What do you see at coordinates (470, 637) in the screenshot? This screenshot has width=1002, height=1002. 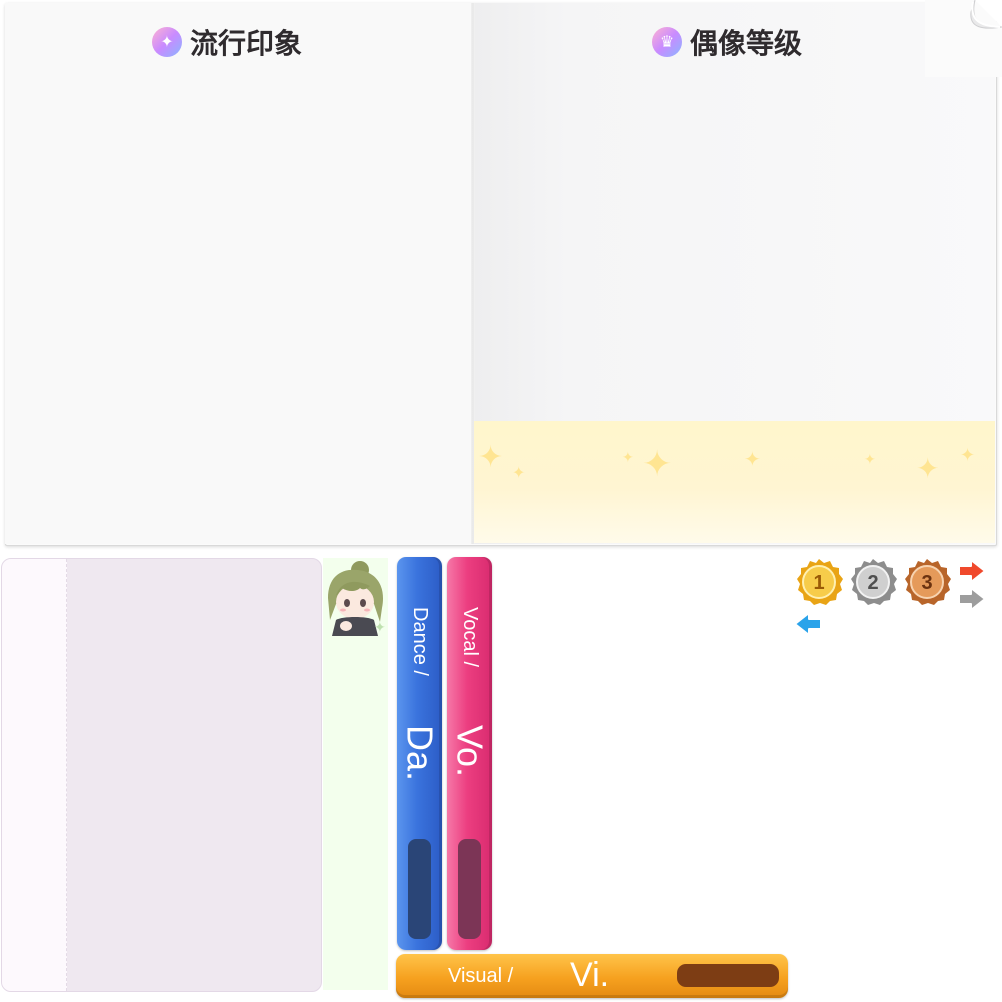 I see `vocal-label: Vocal /` at bounding box center [470, 637].